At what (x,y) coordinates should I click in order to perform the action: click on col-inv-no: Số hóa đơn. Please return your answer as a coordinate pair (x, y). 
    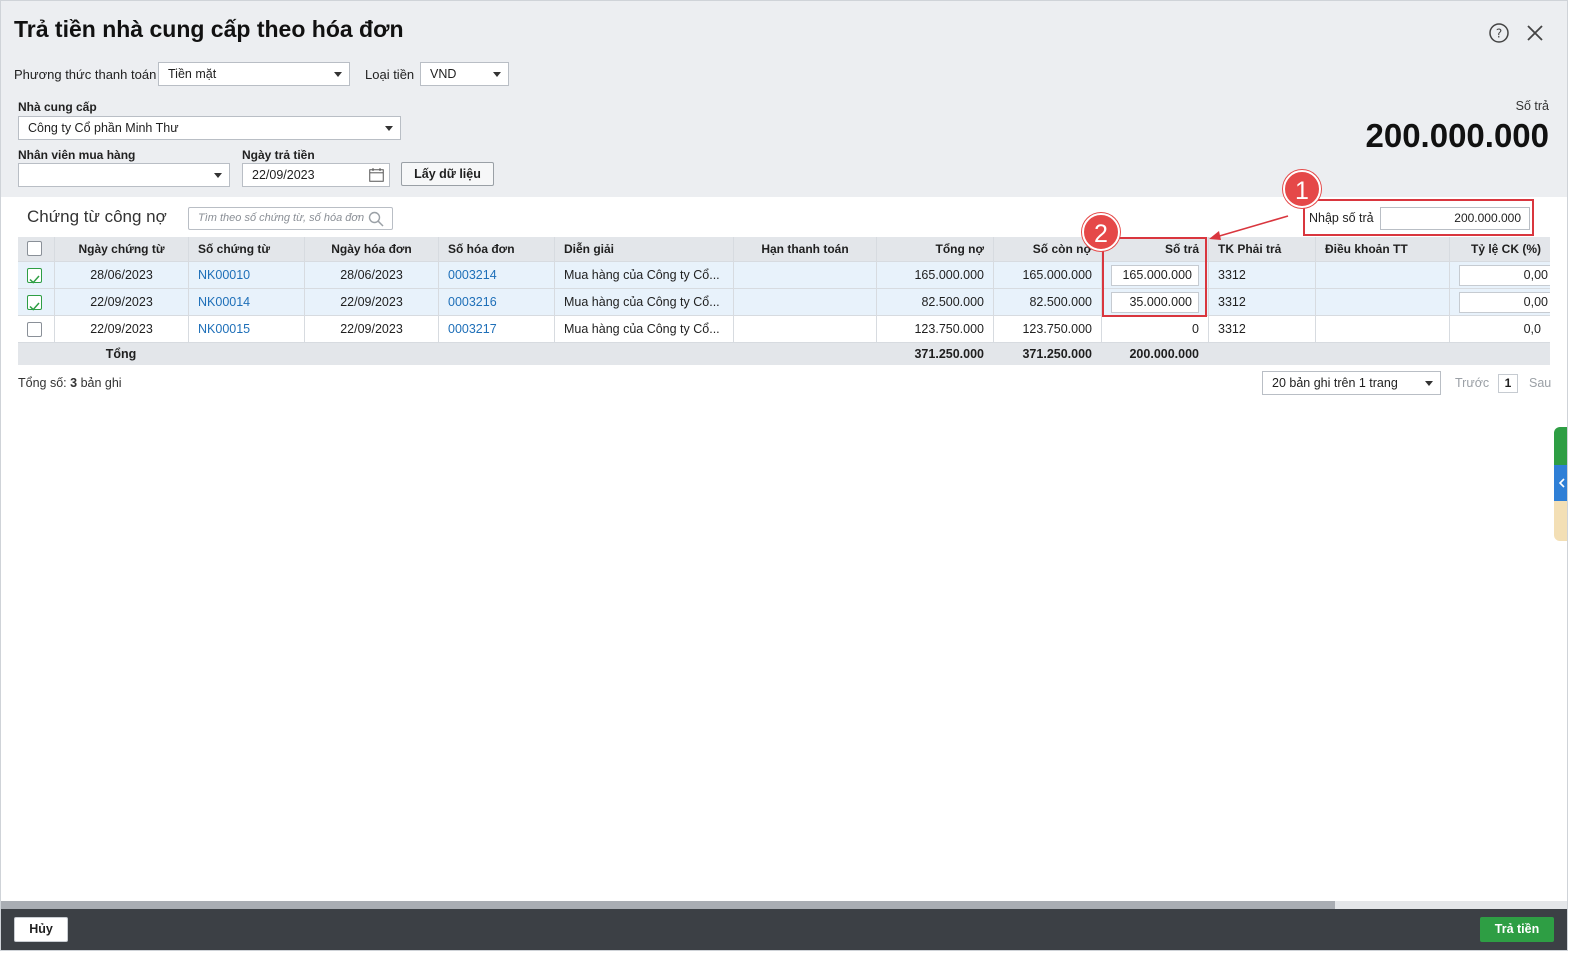
    Looking at the image, I should click on (496, 249).